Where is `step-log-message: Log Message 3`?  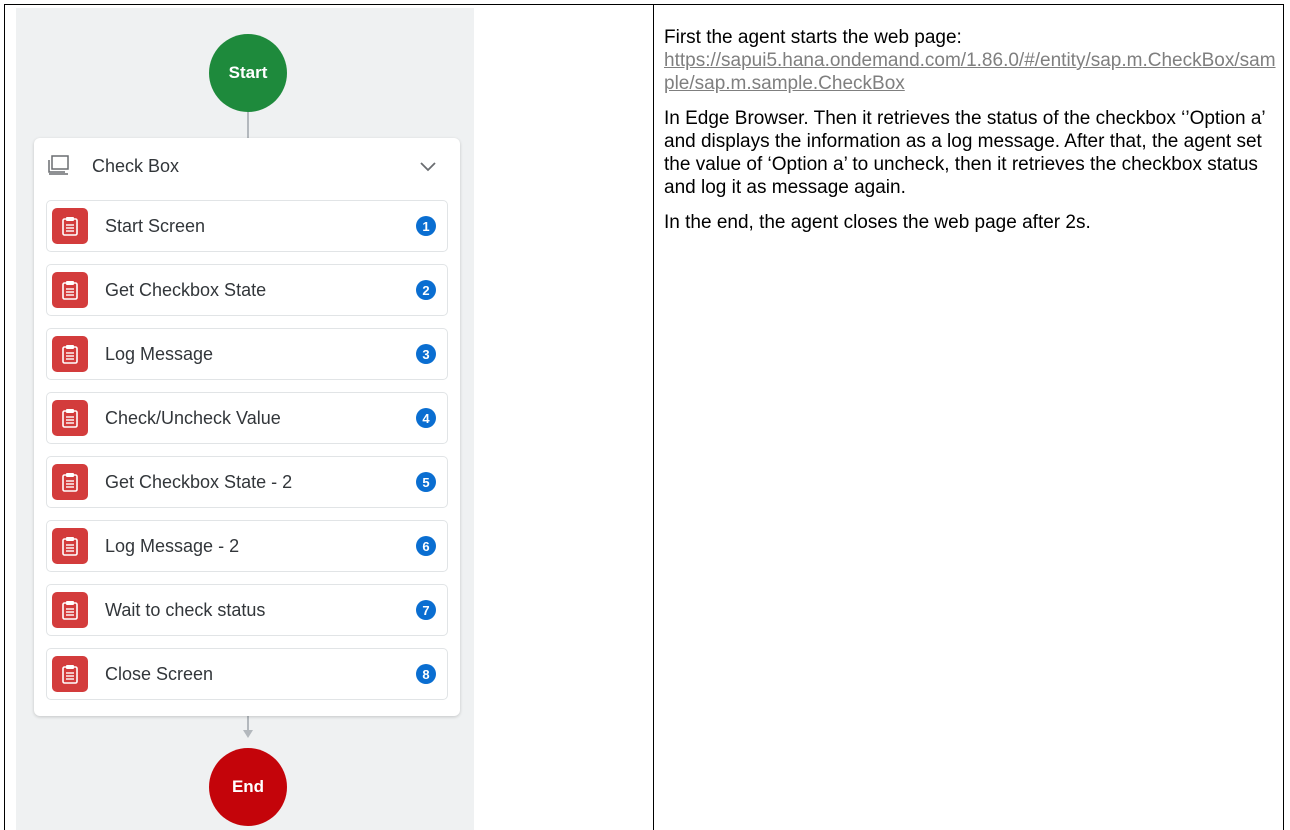
step-log-message: Log Message 3 is located at coordinates (247, 354).